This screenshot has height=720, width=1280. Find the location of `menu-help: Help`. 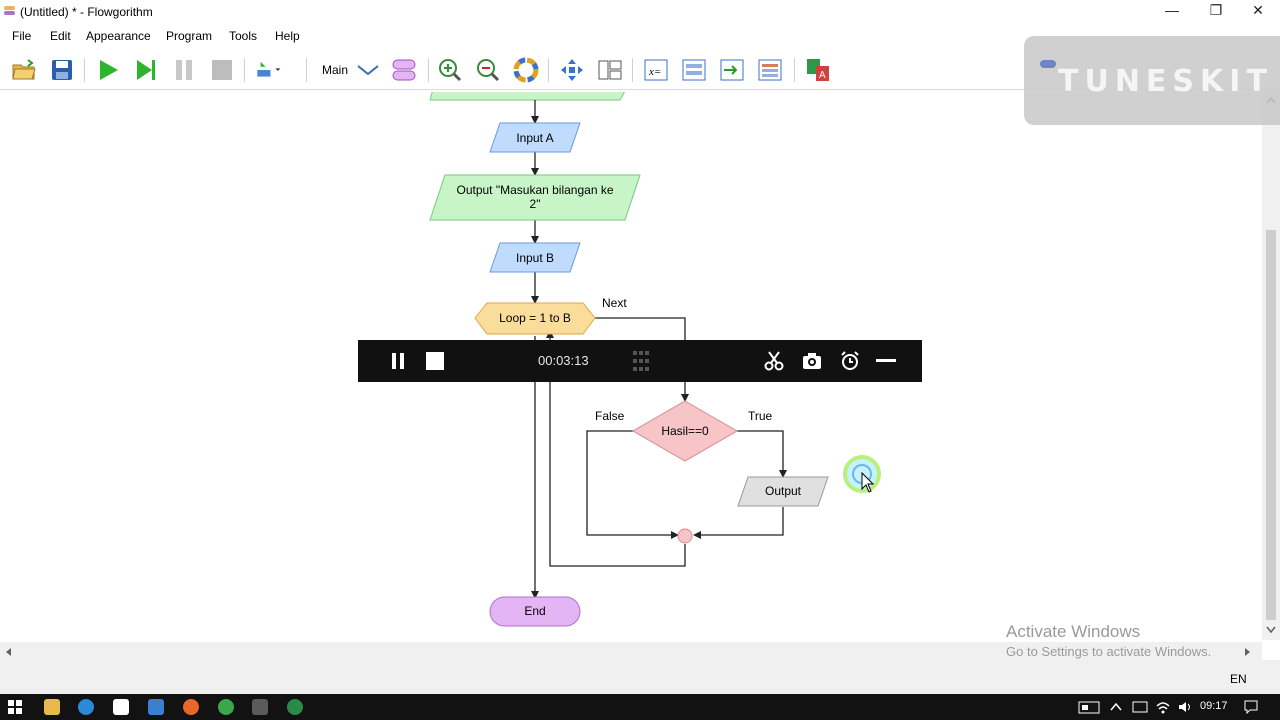

menu-help: Help is located at coordinates (287, 36).